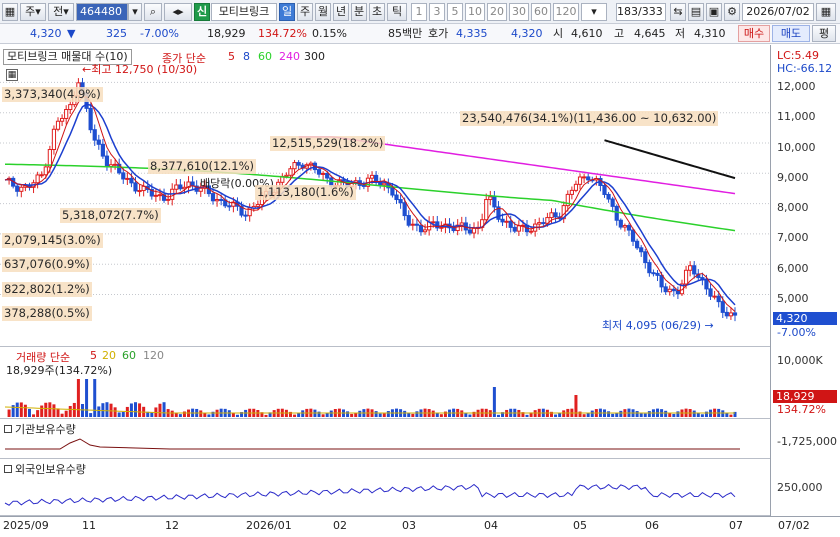  I want to click on credit-badge: 신, so click(202, 12).